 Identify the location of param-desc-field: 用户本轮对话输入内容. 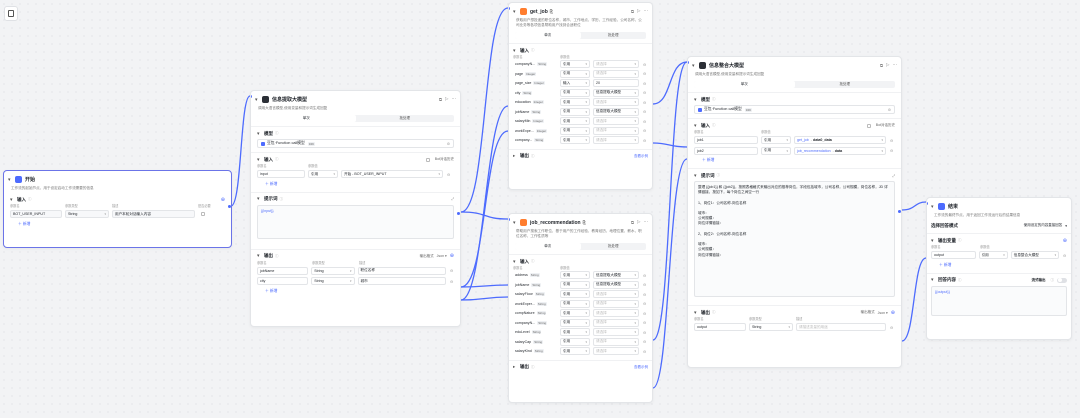
(153, 214).